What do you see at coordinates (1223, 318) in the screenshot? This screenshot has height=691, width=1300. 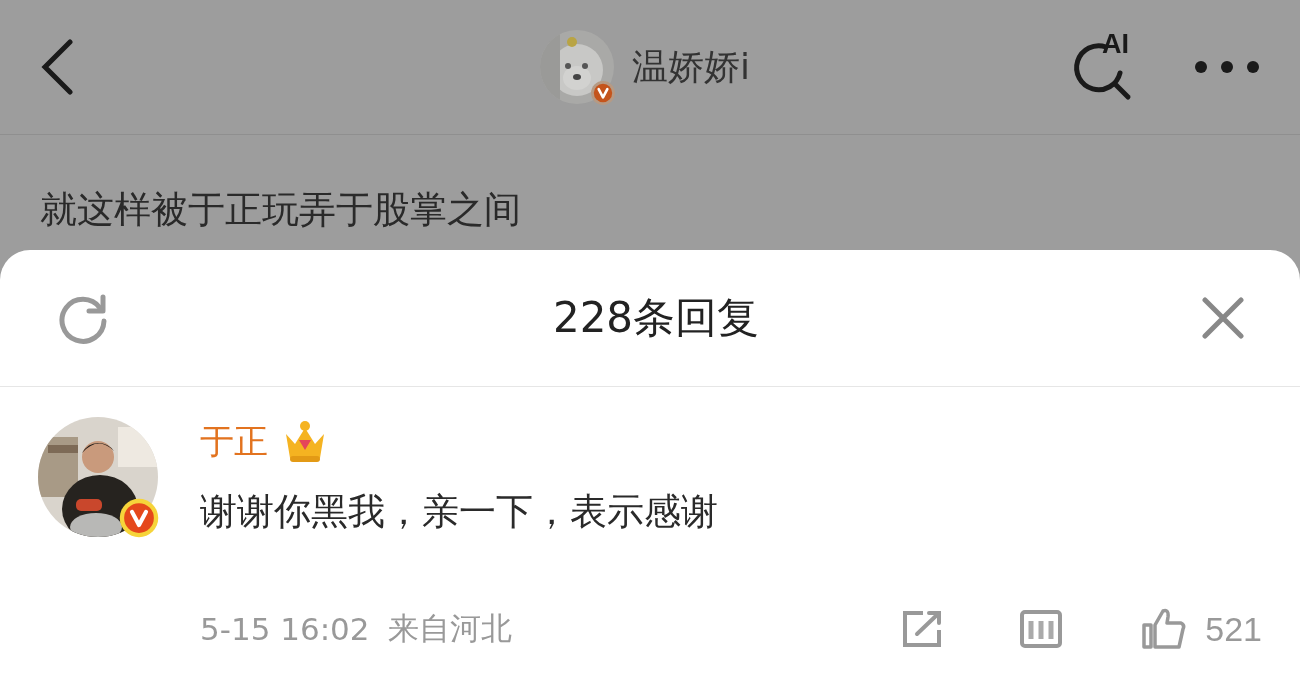 I see `close-icon` at bounding box center [1223, 318].